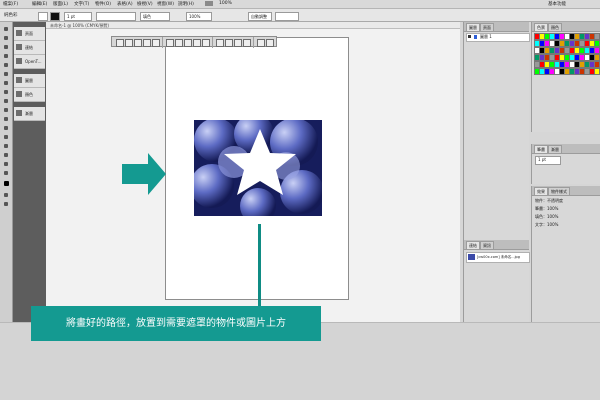  Describe the element at coordinates (147, 43) in the screenshot. I see `align-top-icon` at that location.